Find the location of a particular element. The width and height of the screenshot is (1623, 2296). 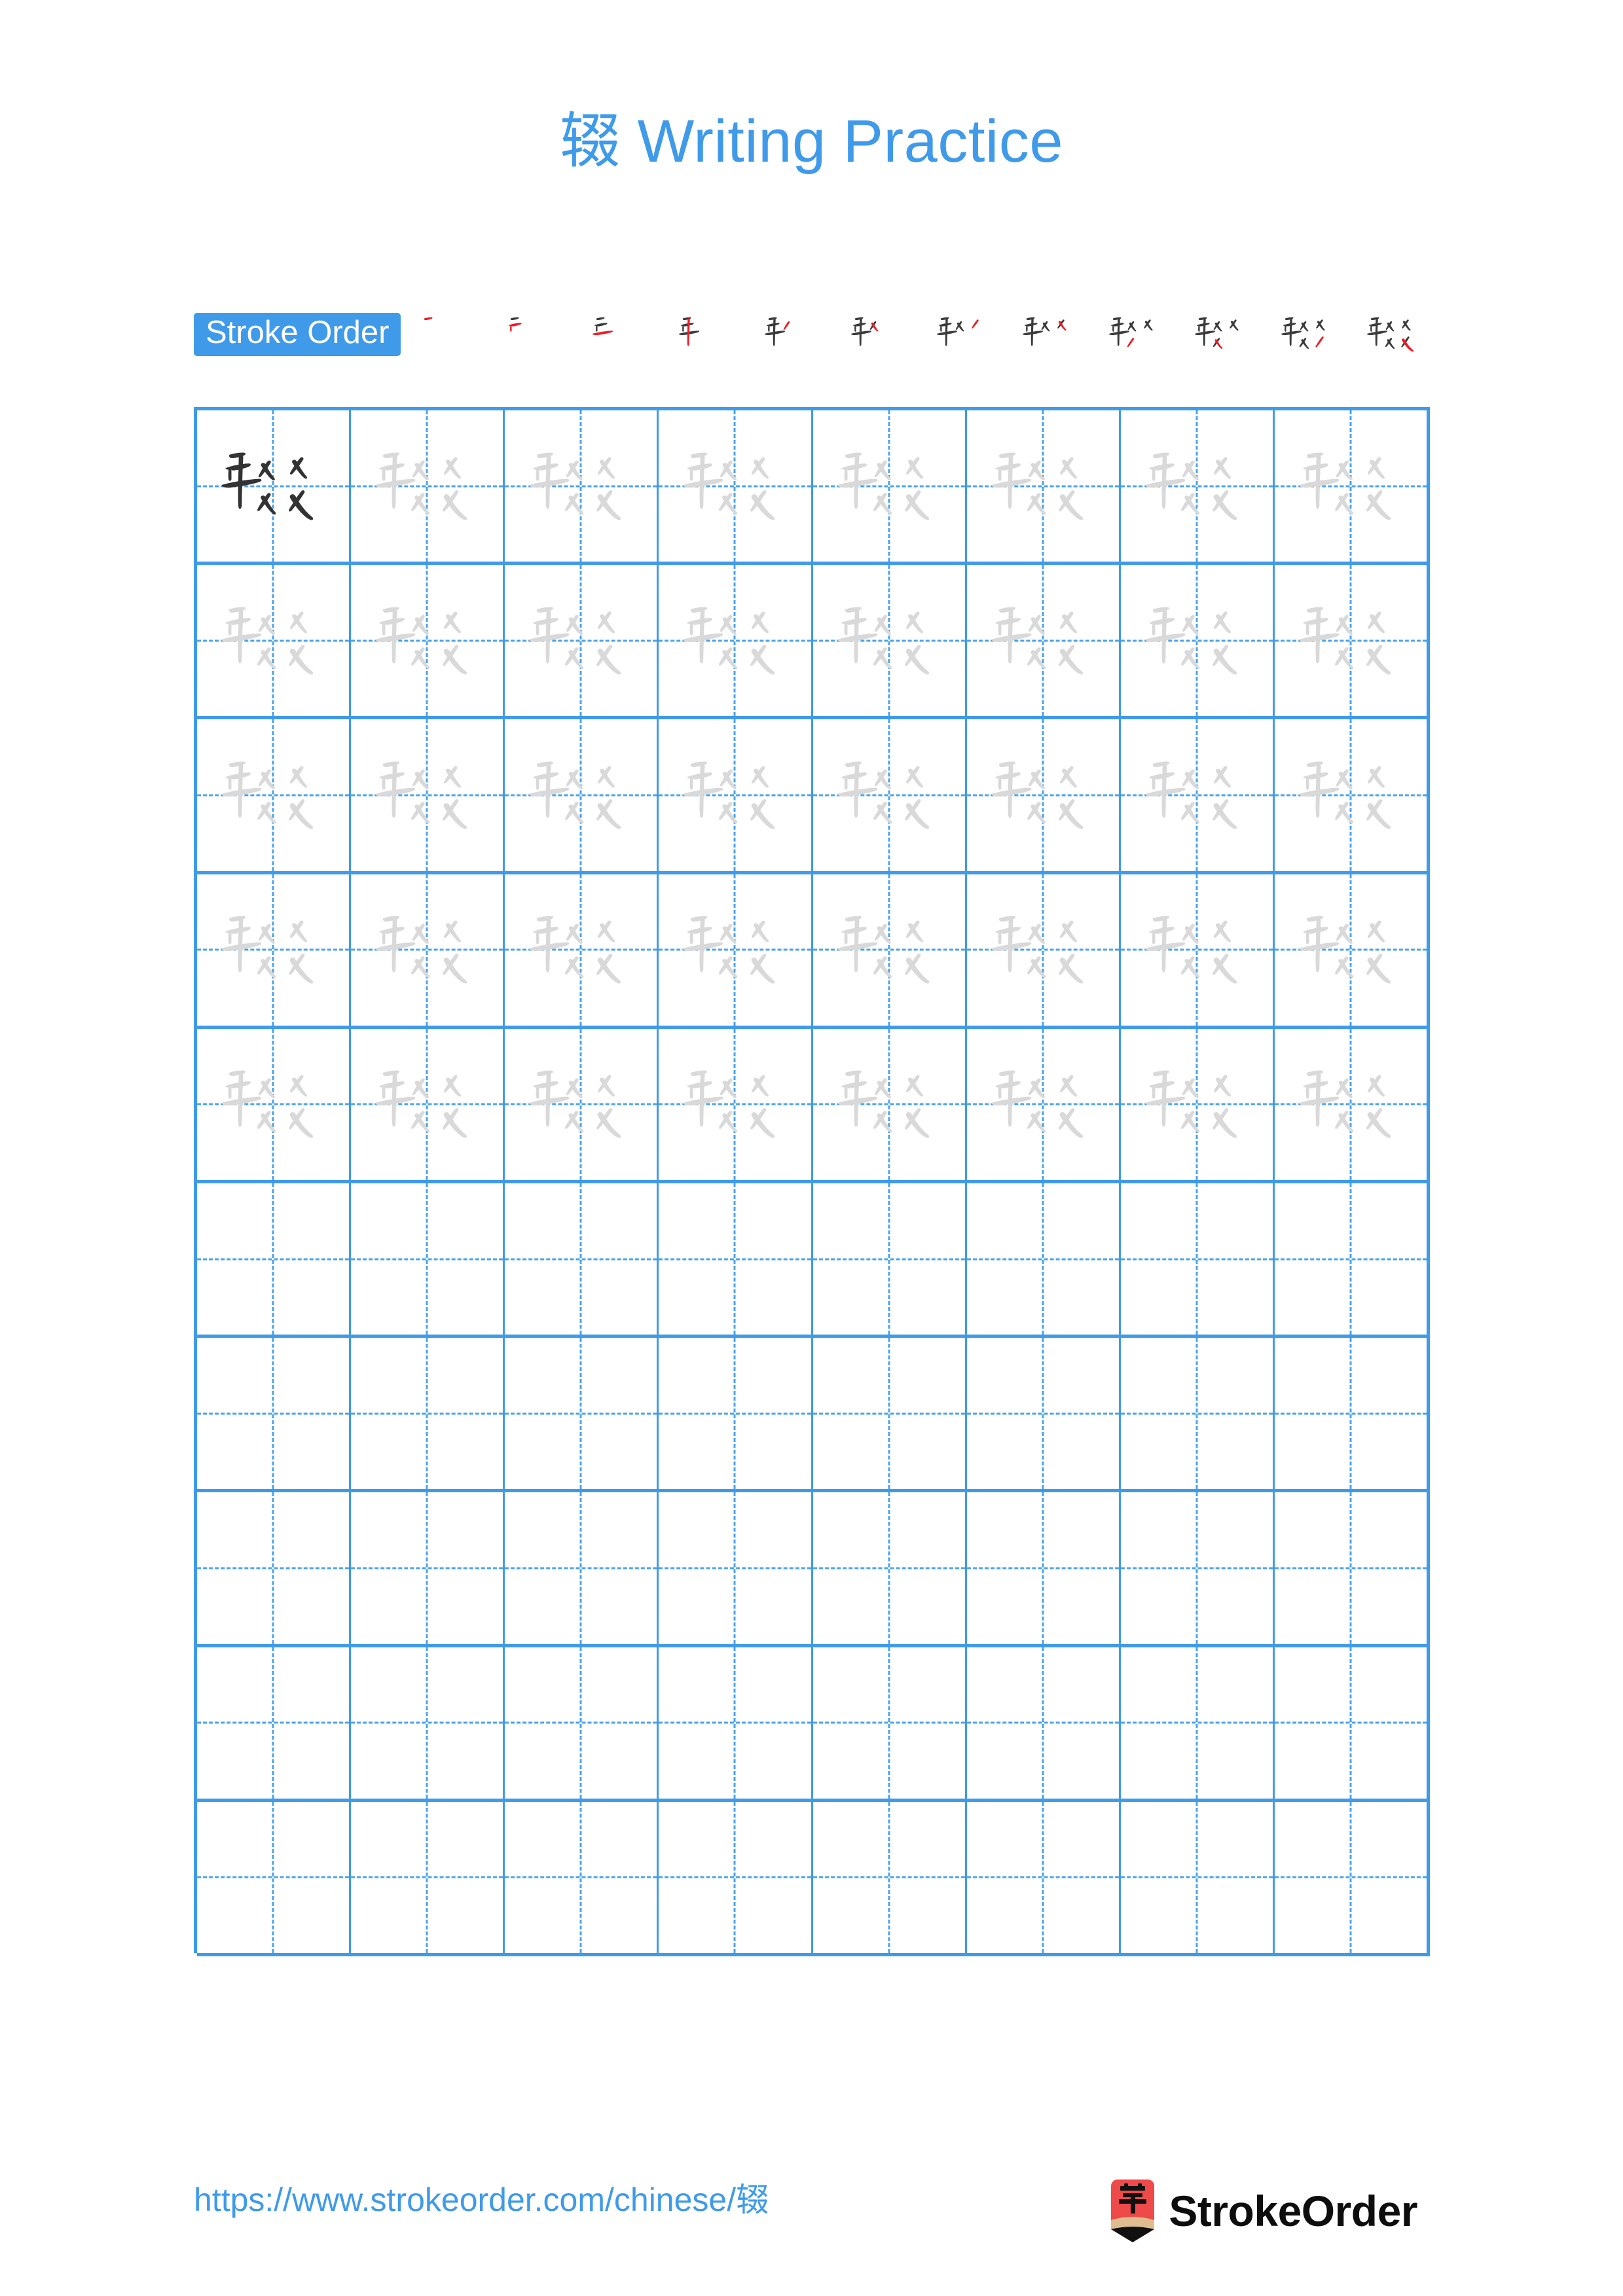

brand-logo-group: StrokeOrder is located at coordinates (1268, 2210).